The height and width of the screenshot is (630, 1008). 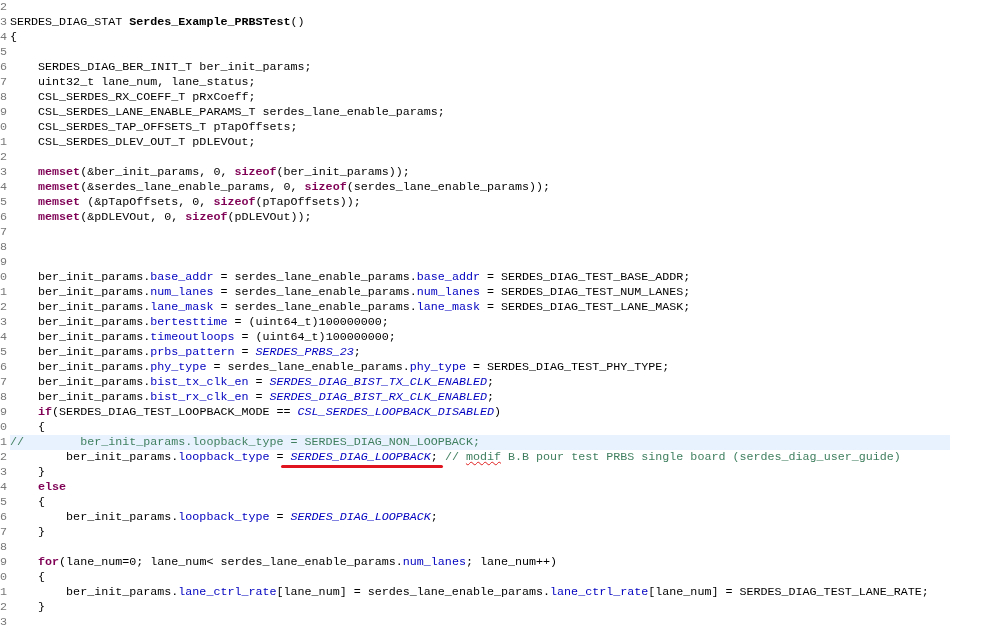 I want to click on code-line: SERDES_DIAG_STAT Serdes_Example_PRBSTest(), so click(x=158, y=22).